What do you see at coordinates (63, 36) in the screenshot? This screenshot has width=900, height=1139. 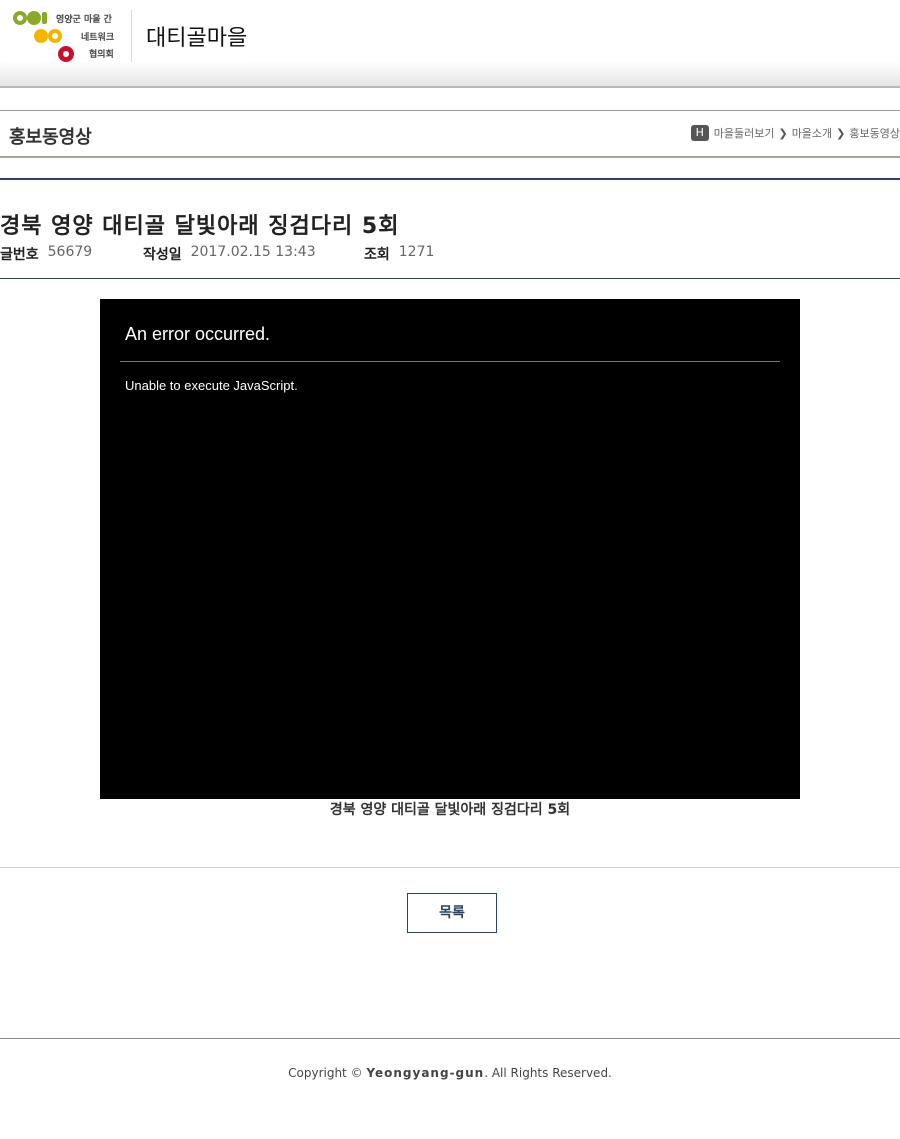 I see `network-logo-icon: 영양군 마을 간 네트워크 협의회` at bounding box center [63, 36].